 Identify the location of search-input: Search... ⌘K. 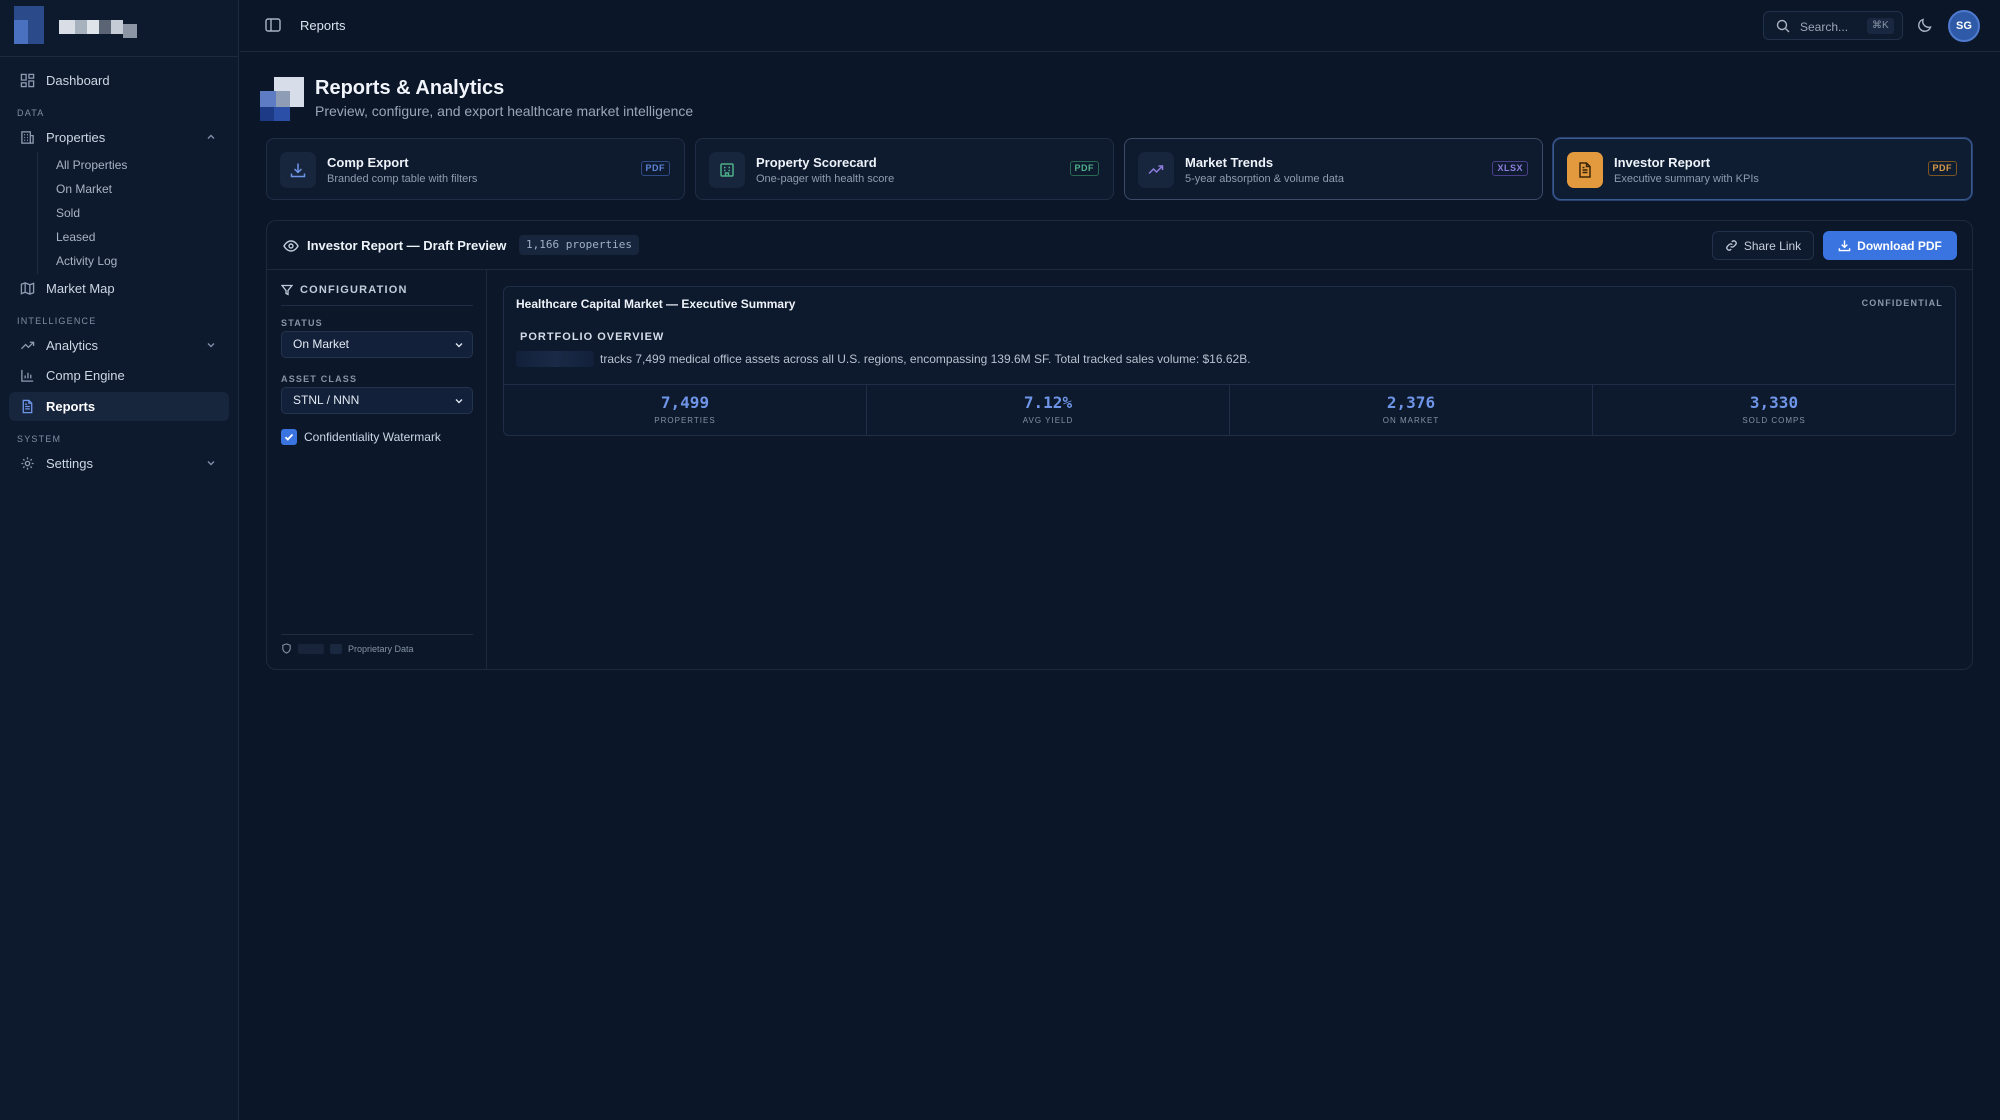
(1833, 25).